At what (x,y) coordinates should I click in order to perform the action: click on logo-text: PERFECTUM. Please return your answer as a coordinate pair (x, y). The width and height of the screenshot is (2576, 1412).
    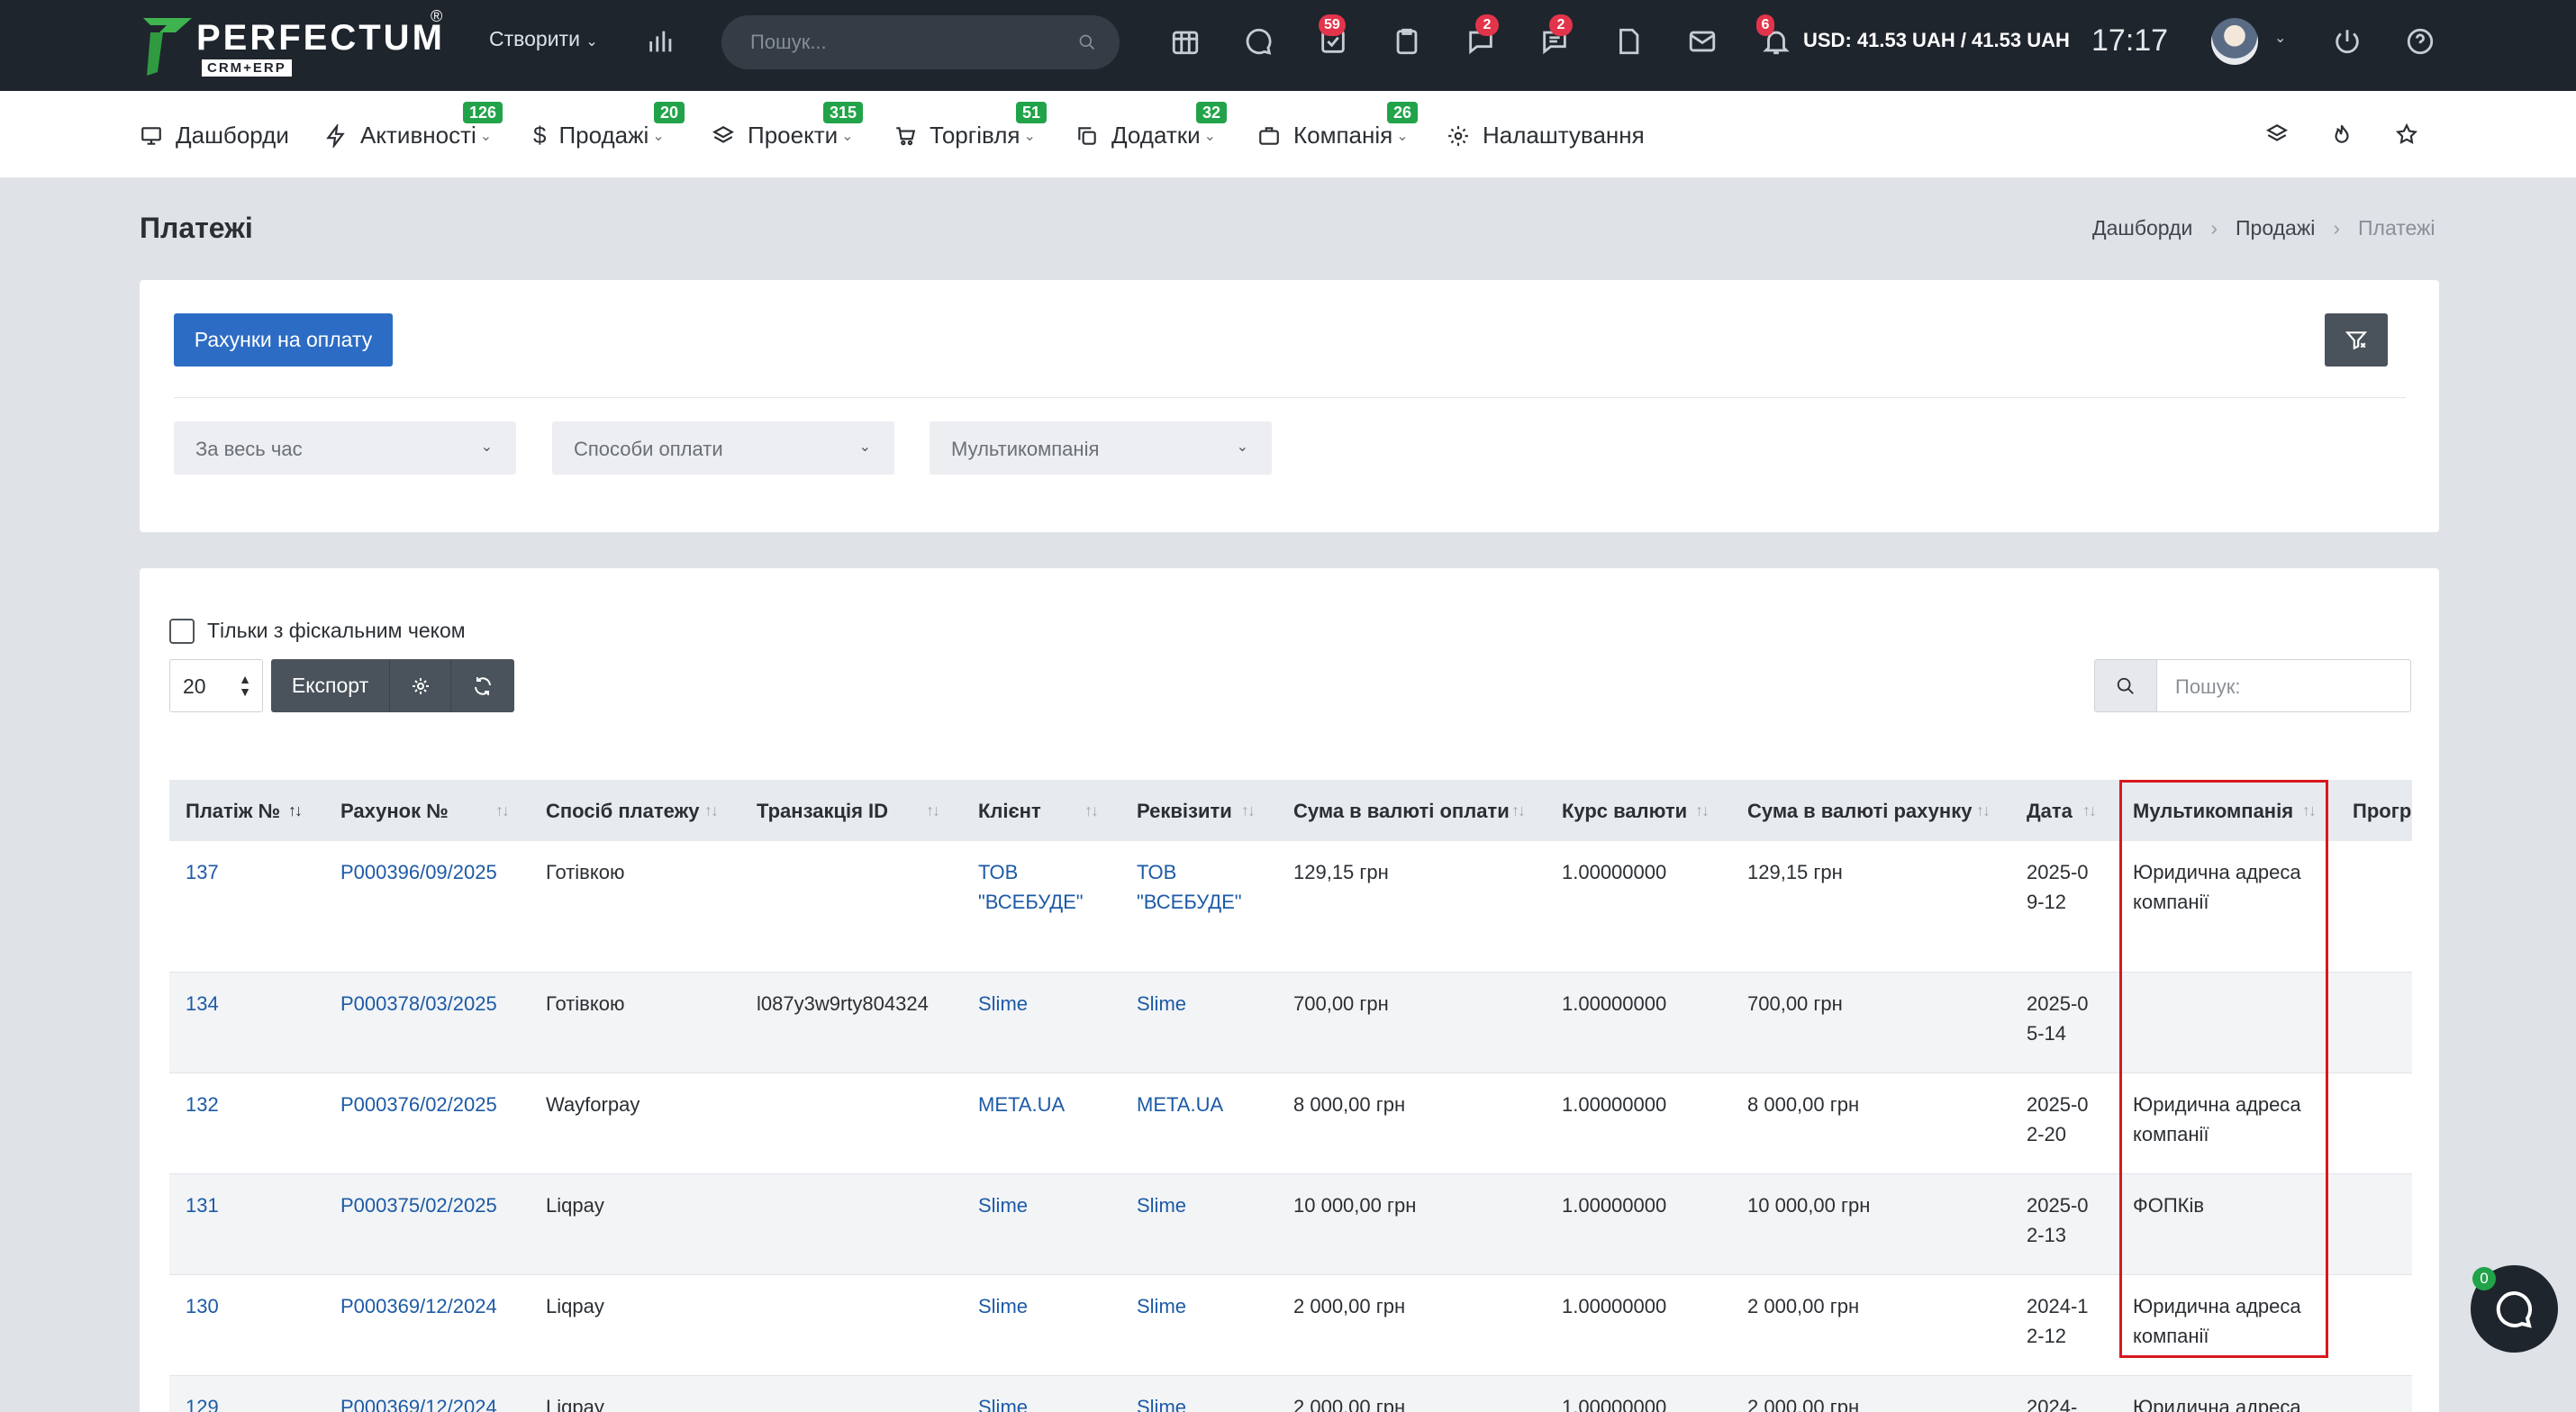
    Looking at the image, I should click on (320, 38).